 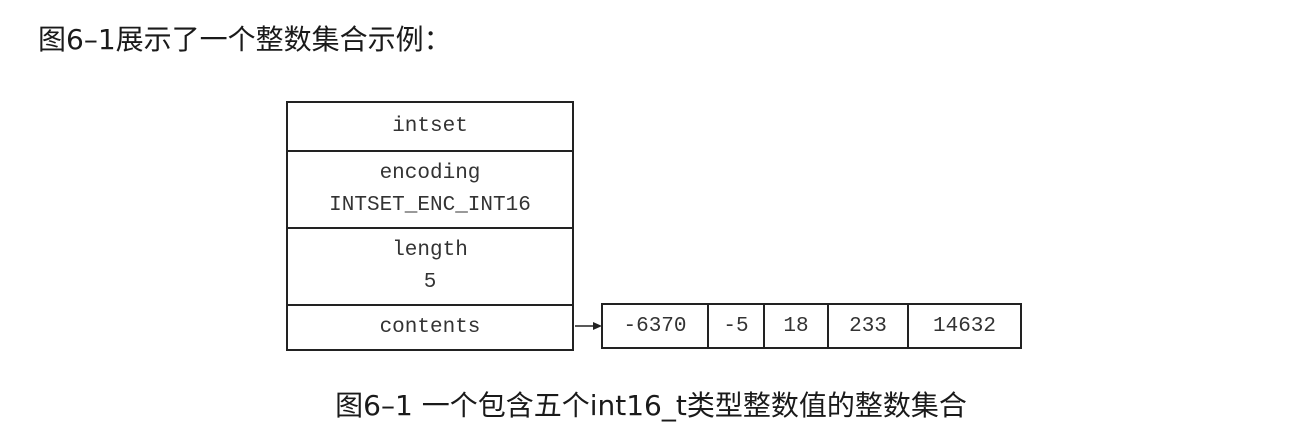 What do you see at coordinates (430, 190) in the screenshot?
I see `encoding-field: encoding INTSET_ENC_INT16` at bounding box center [430, 190].